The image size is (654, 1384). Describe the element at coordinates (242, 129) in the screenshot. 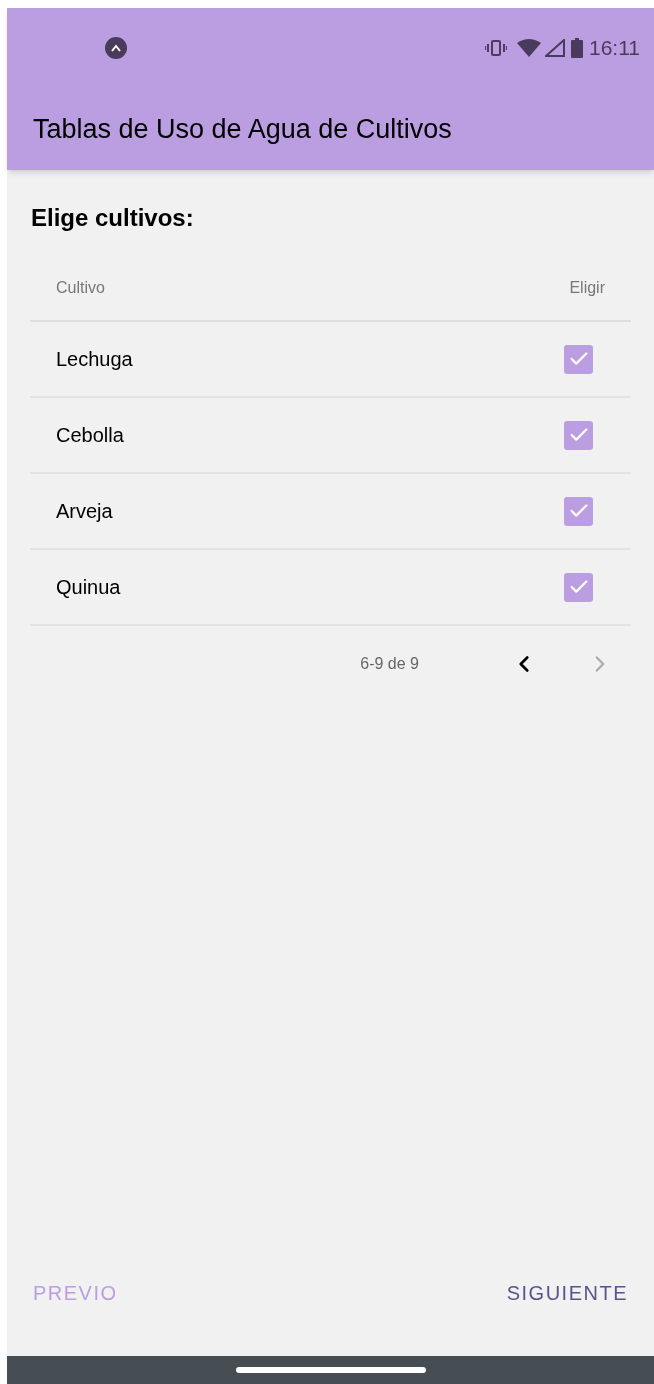

I see `app-title: Tablas de Uso de Agua de Cultivos` at that location.